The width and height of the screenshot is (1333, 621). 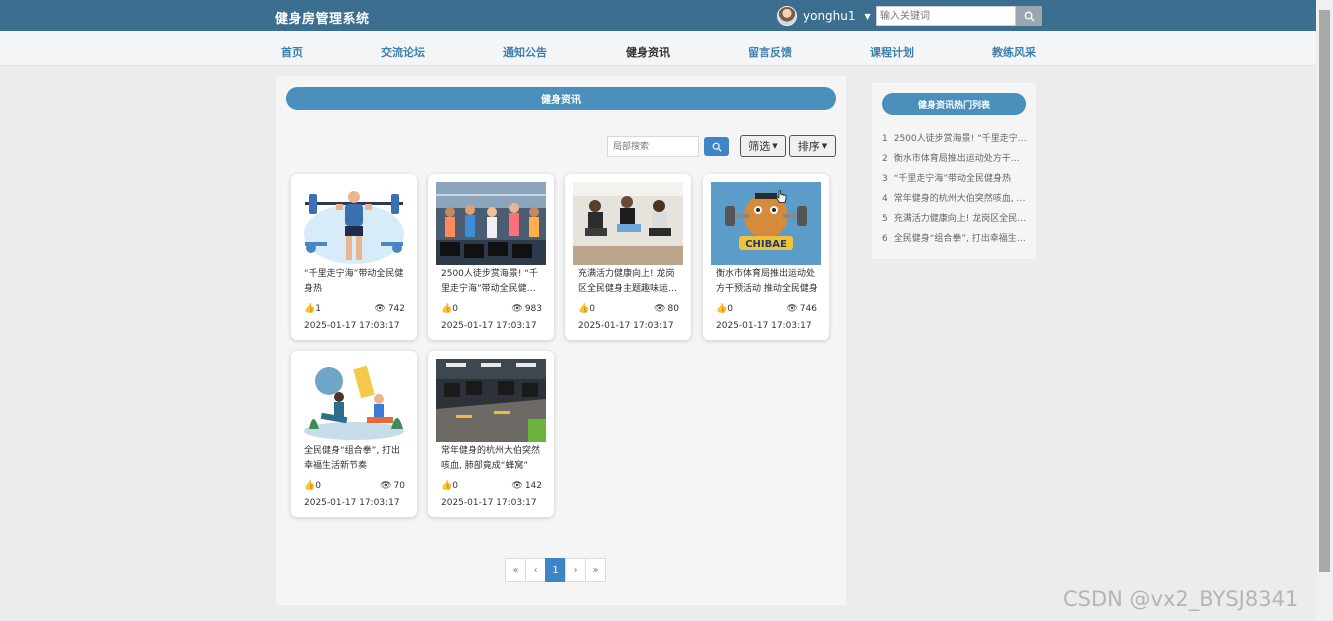 What do you see at coordinates (954, 217) in the screenshot?
I see `hot-list-item: 5充满活力健康向上! 龙岗区全民健身主题趣味运动会` at bounding box center [954, 217].